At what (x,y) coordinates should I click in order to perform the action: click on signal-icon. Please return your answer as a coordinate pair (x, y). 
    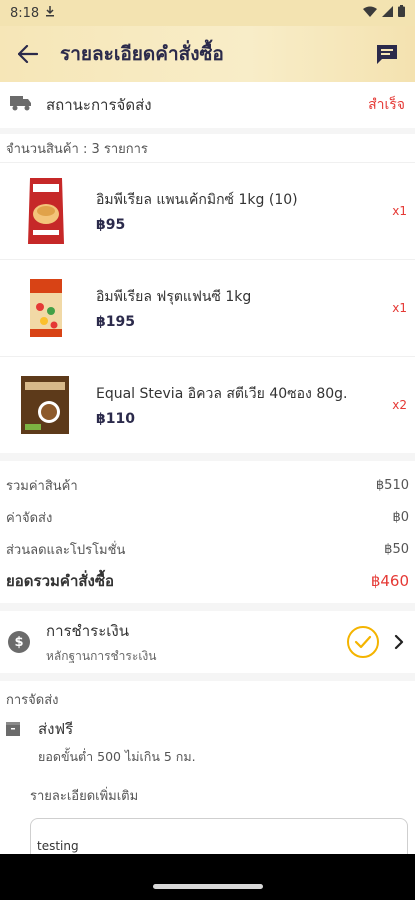
    Looking at the image, I should click on (387, 13).